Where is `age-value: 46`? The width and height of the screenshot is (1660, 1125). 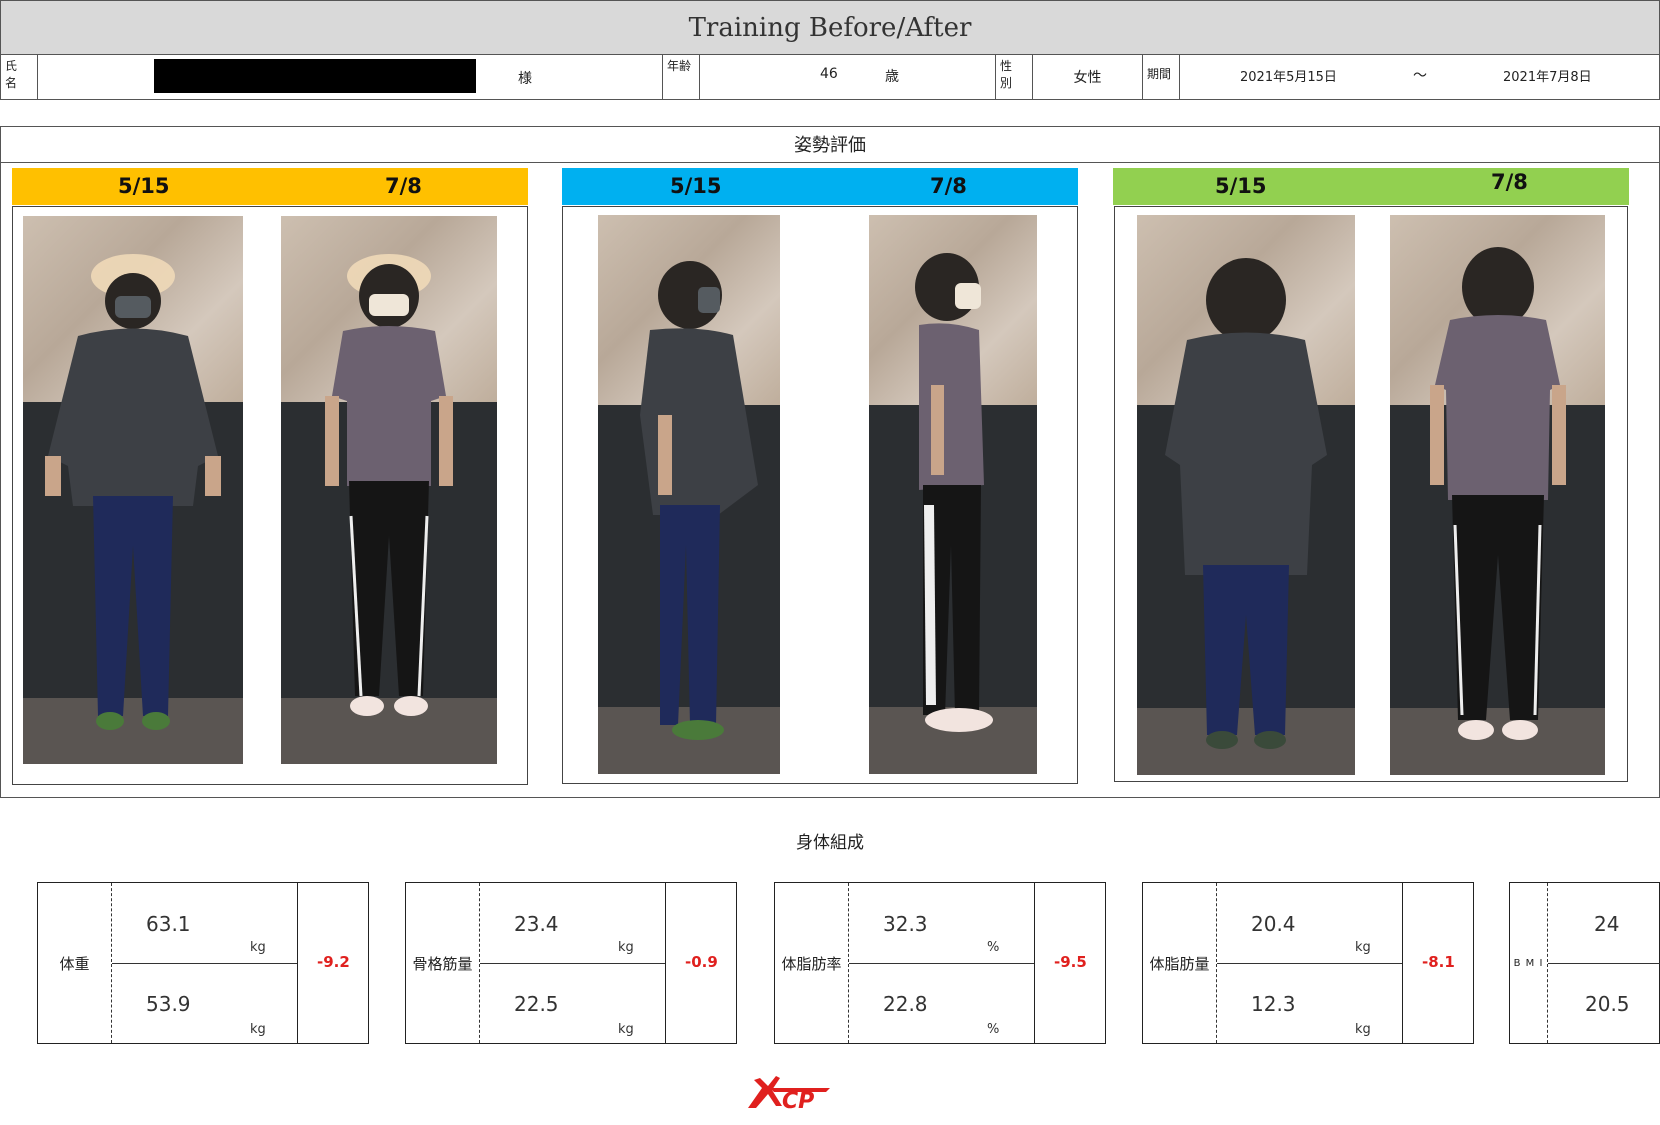
age-value: 46 is located at coordinates (829, 74).